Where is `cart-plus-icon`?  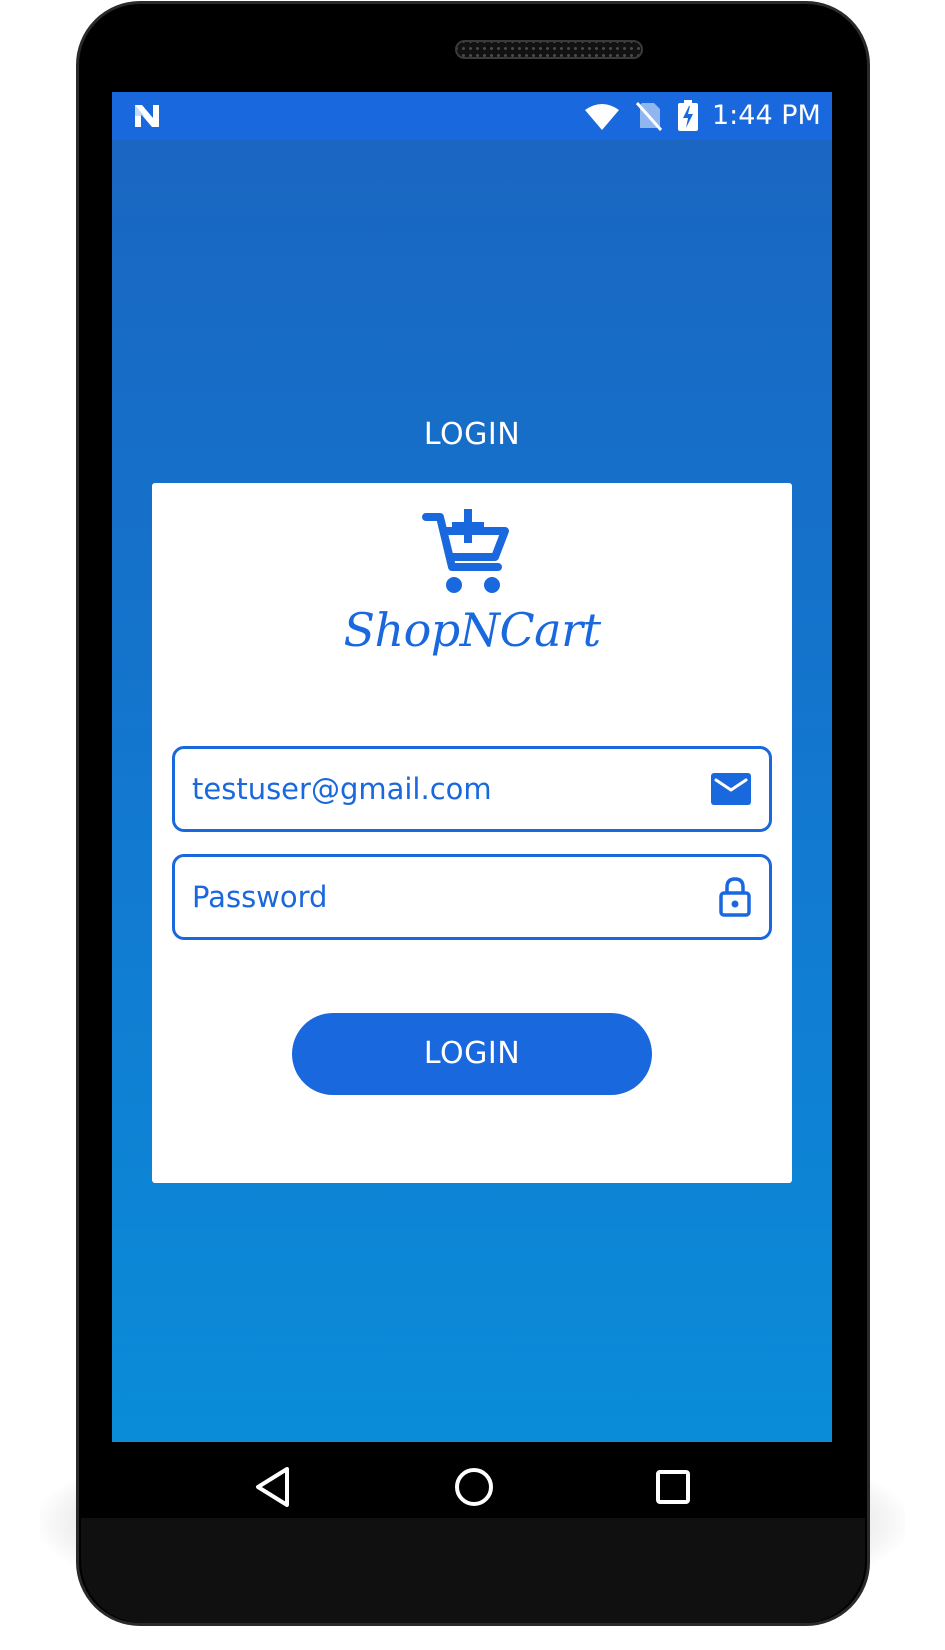
cart-plus-icon is located at coordinates (465, 551).